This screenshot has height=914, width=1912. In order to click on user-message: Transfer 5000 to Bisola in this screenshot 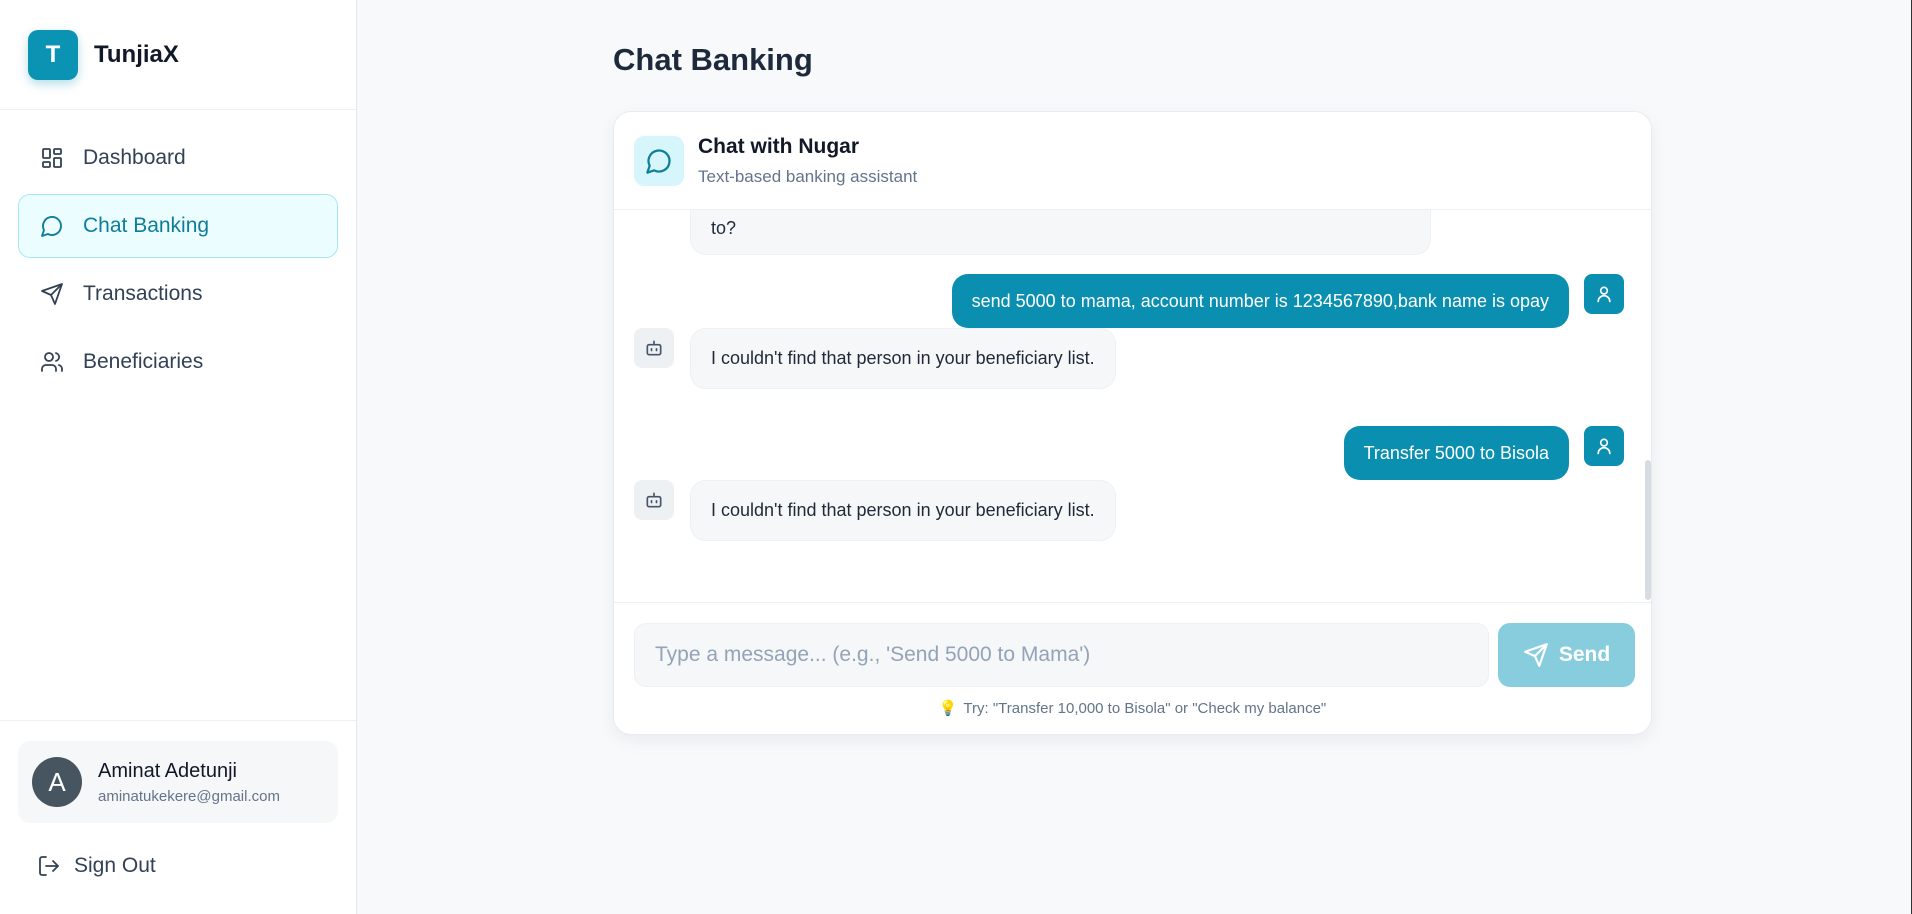, I will do `click(1456, 453)`.